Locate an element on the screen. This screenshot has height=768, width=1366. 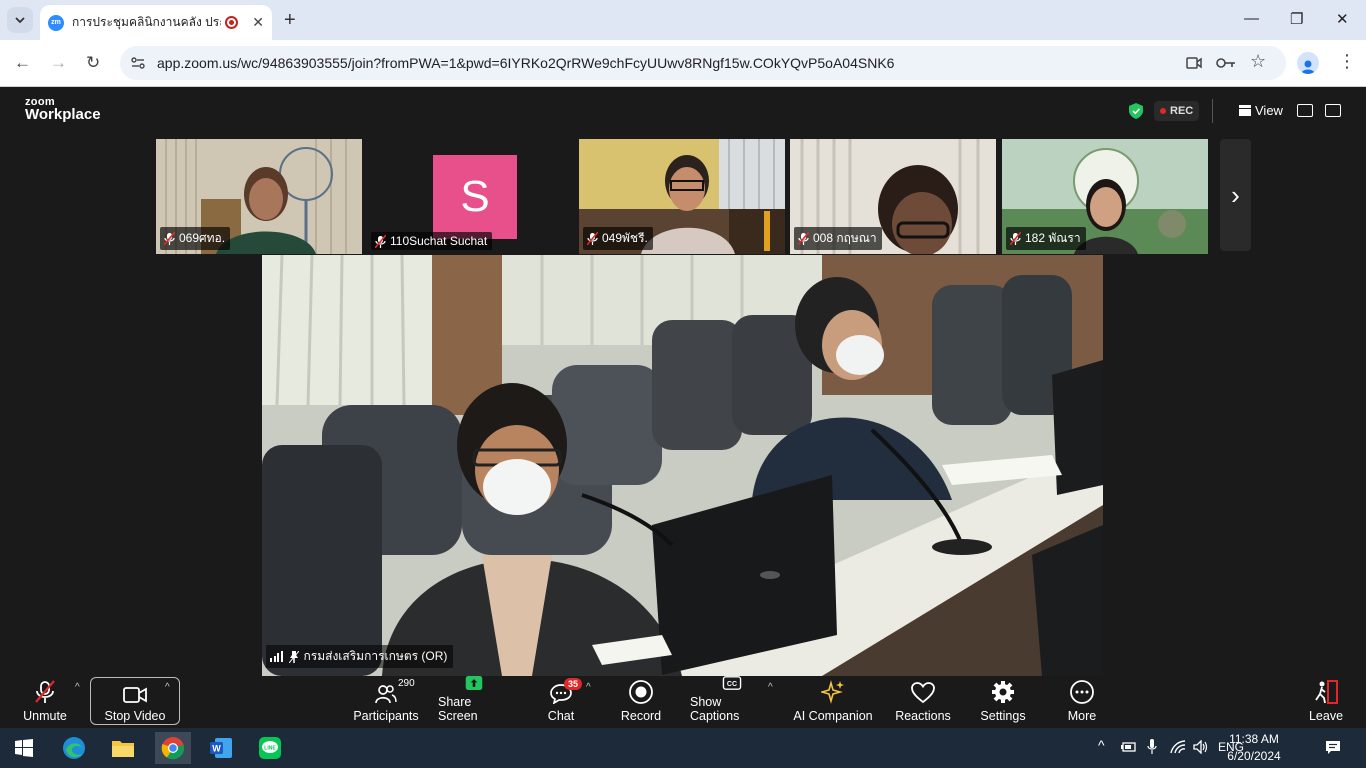
share-screen-button: Share Screen is located at coordinates (474, 702).